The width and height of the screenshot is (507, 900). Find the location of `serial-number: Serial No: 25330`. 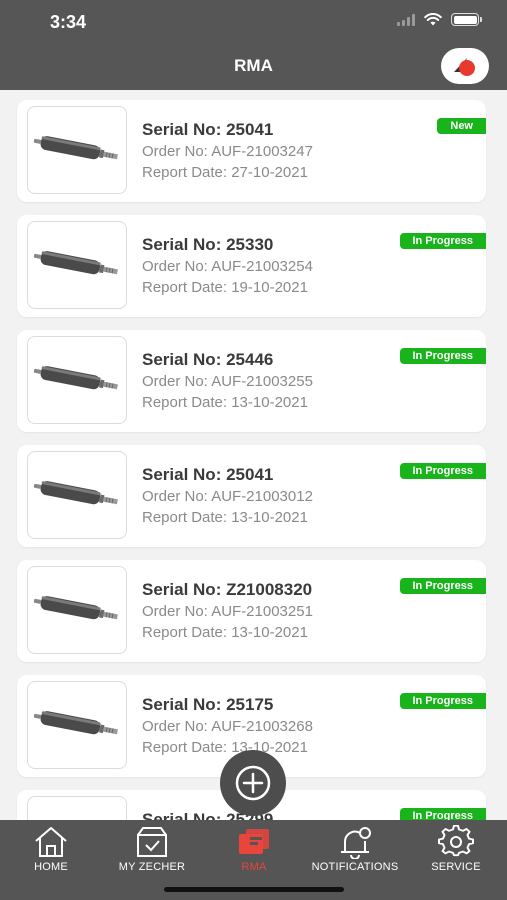

serial-number: Serial No: 25330 is located at coordinates (208, 244).